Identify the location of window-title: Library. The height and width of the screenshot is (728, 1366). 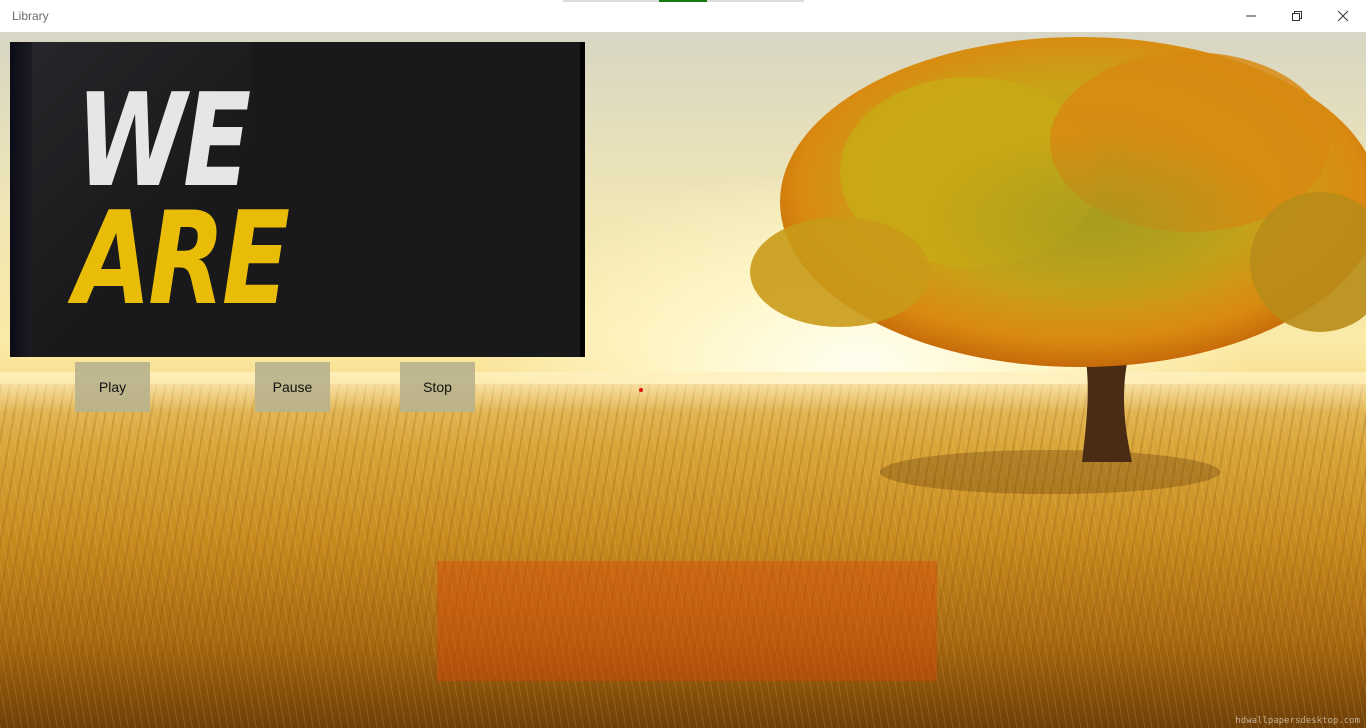
(30, 16).